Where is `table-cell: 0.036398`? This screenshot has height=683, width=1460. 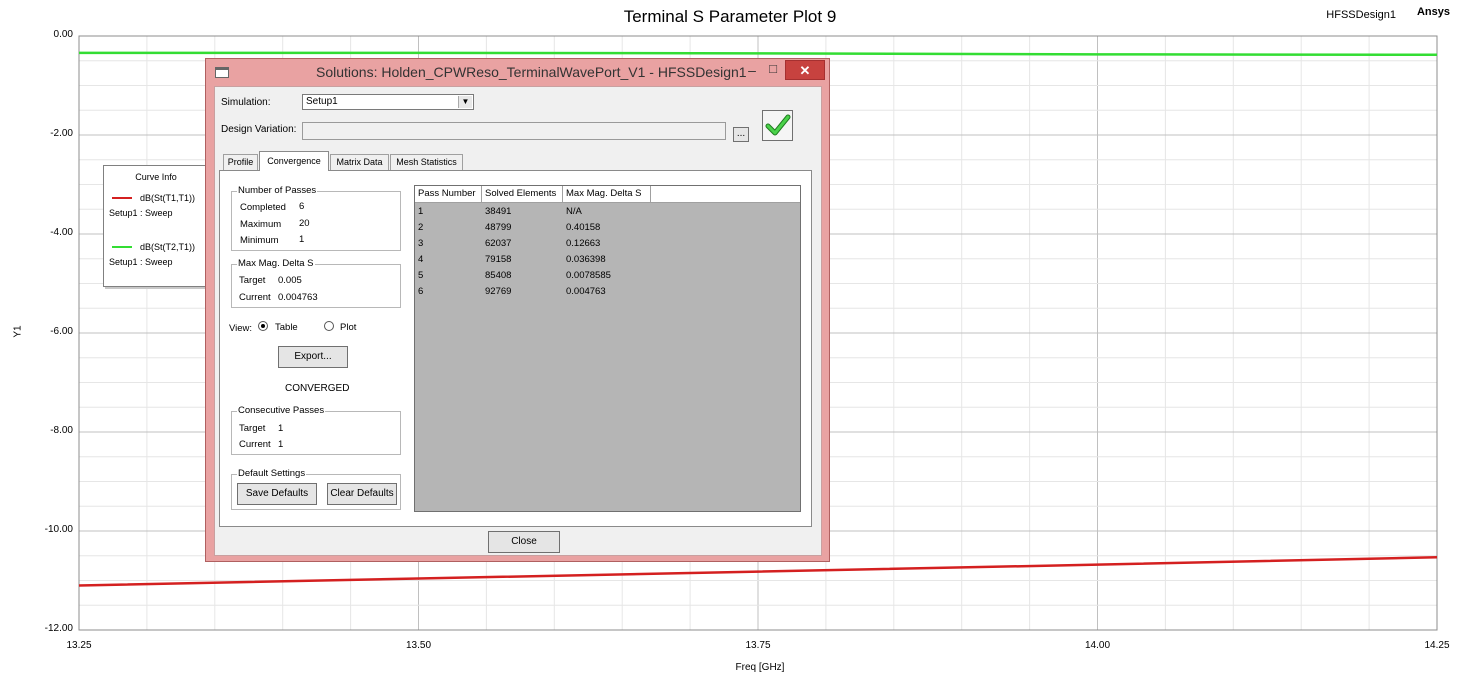 table-cell: 0.036398 is located at coordinates (586, 259).